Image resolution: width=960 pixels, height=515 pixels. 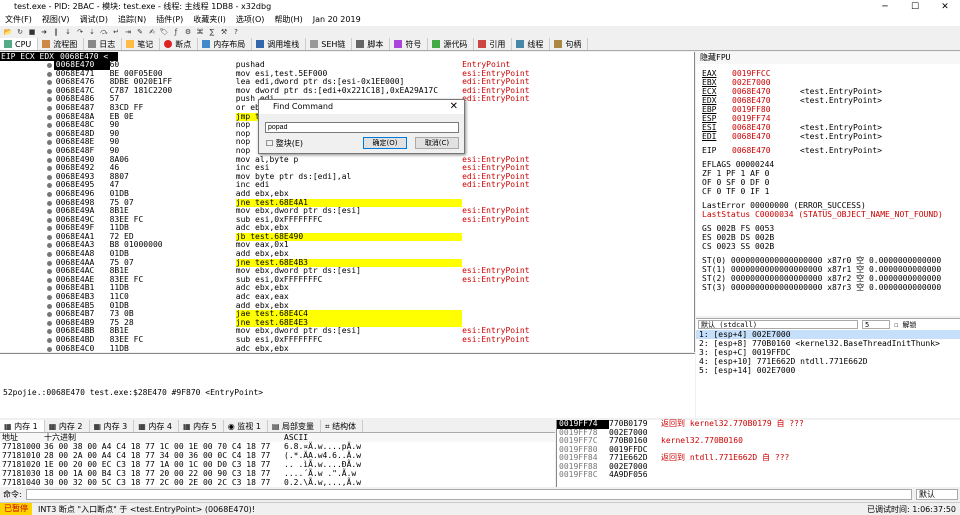 I want to click on tab-log: 日志, so click(x=103, y=44).